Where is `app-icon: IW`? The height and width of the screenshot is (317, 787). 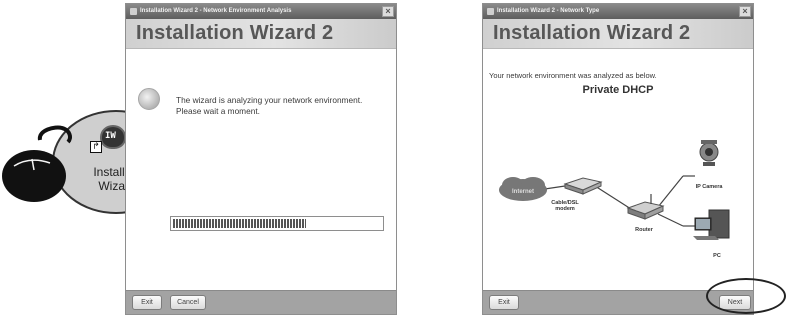
app-icon: IW is located at coordinates (113, 137).